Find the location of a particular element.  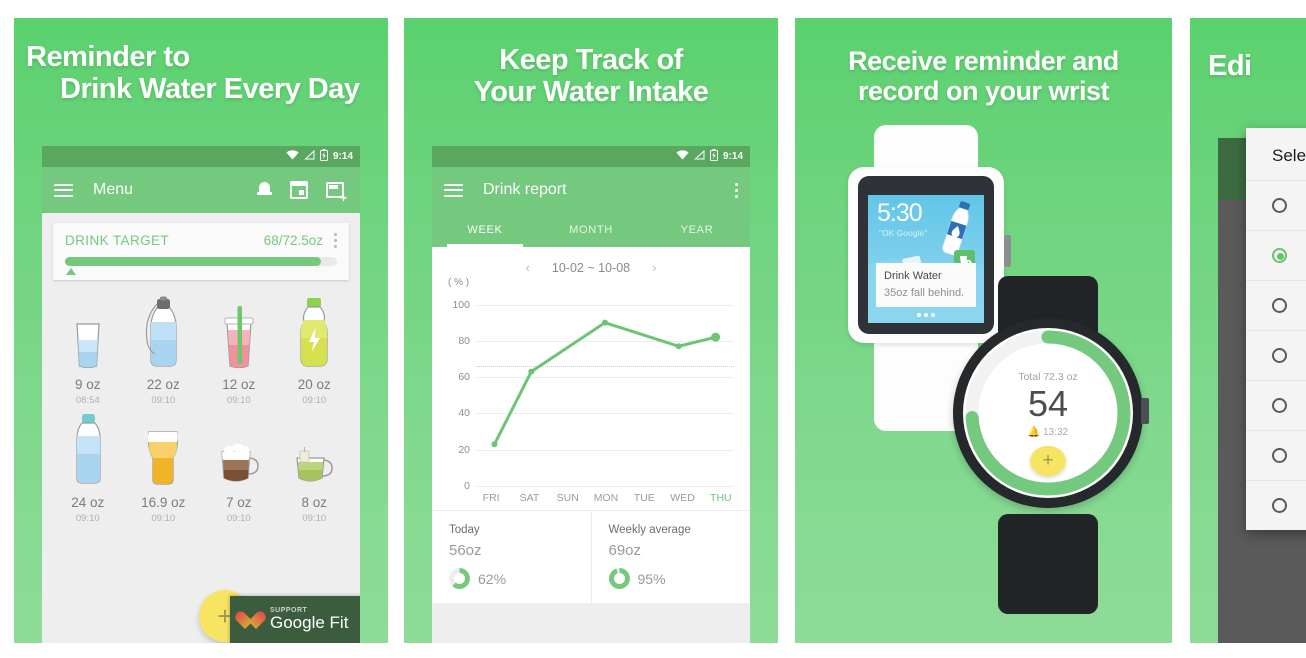

chevron-right-icon: › is located at coordinates (654, 267).